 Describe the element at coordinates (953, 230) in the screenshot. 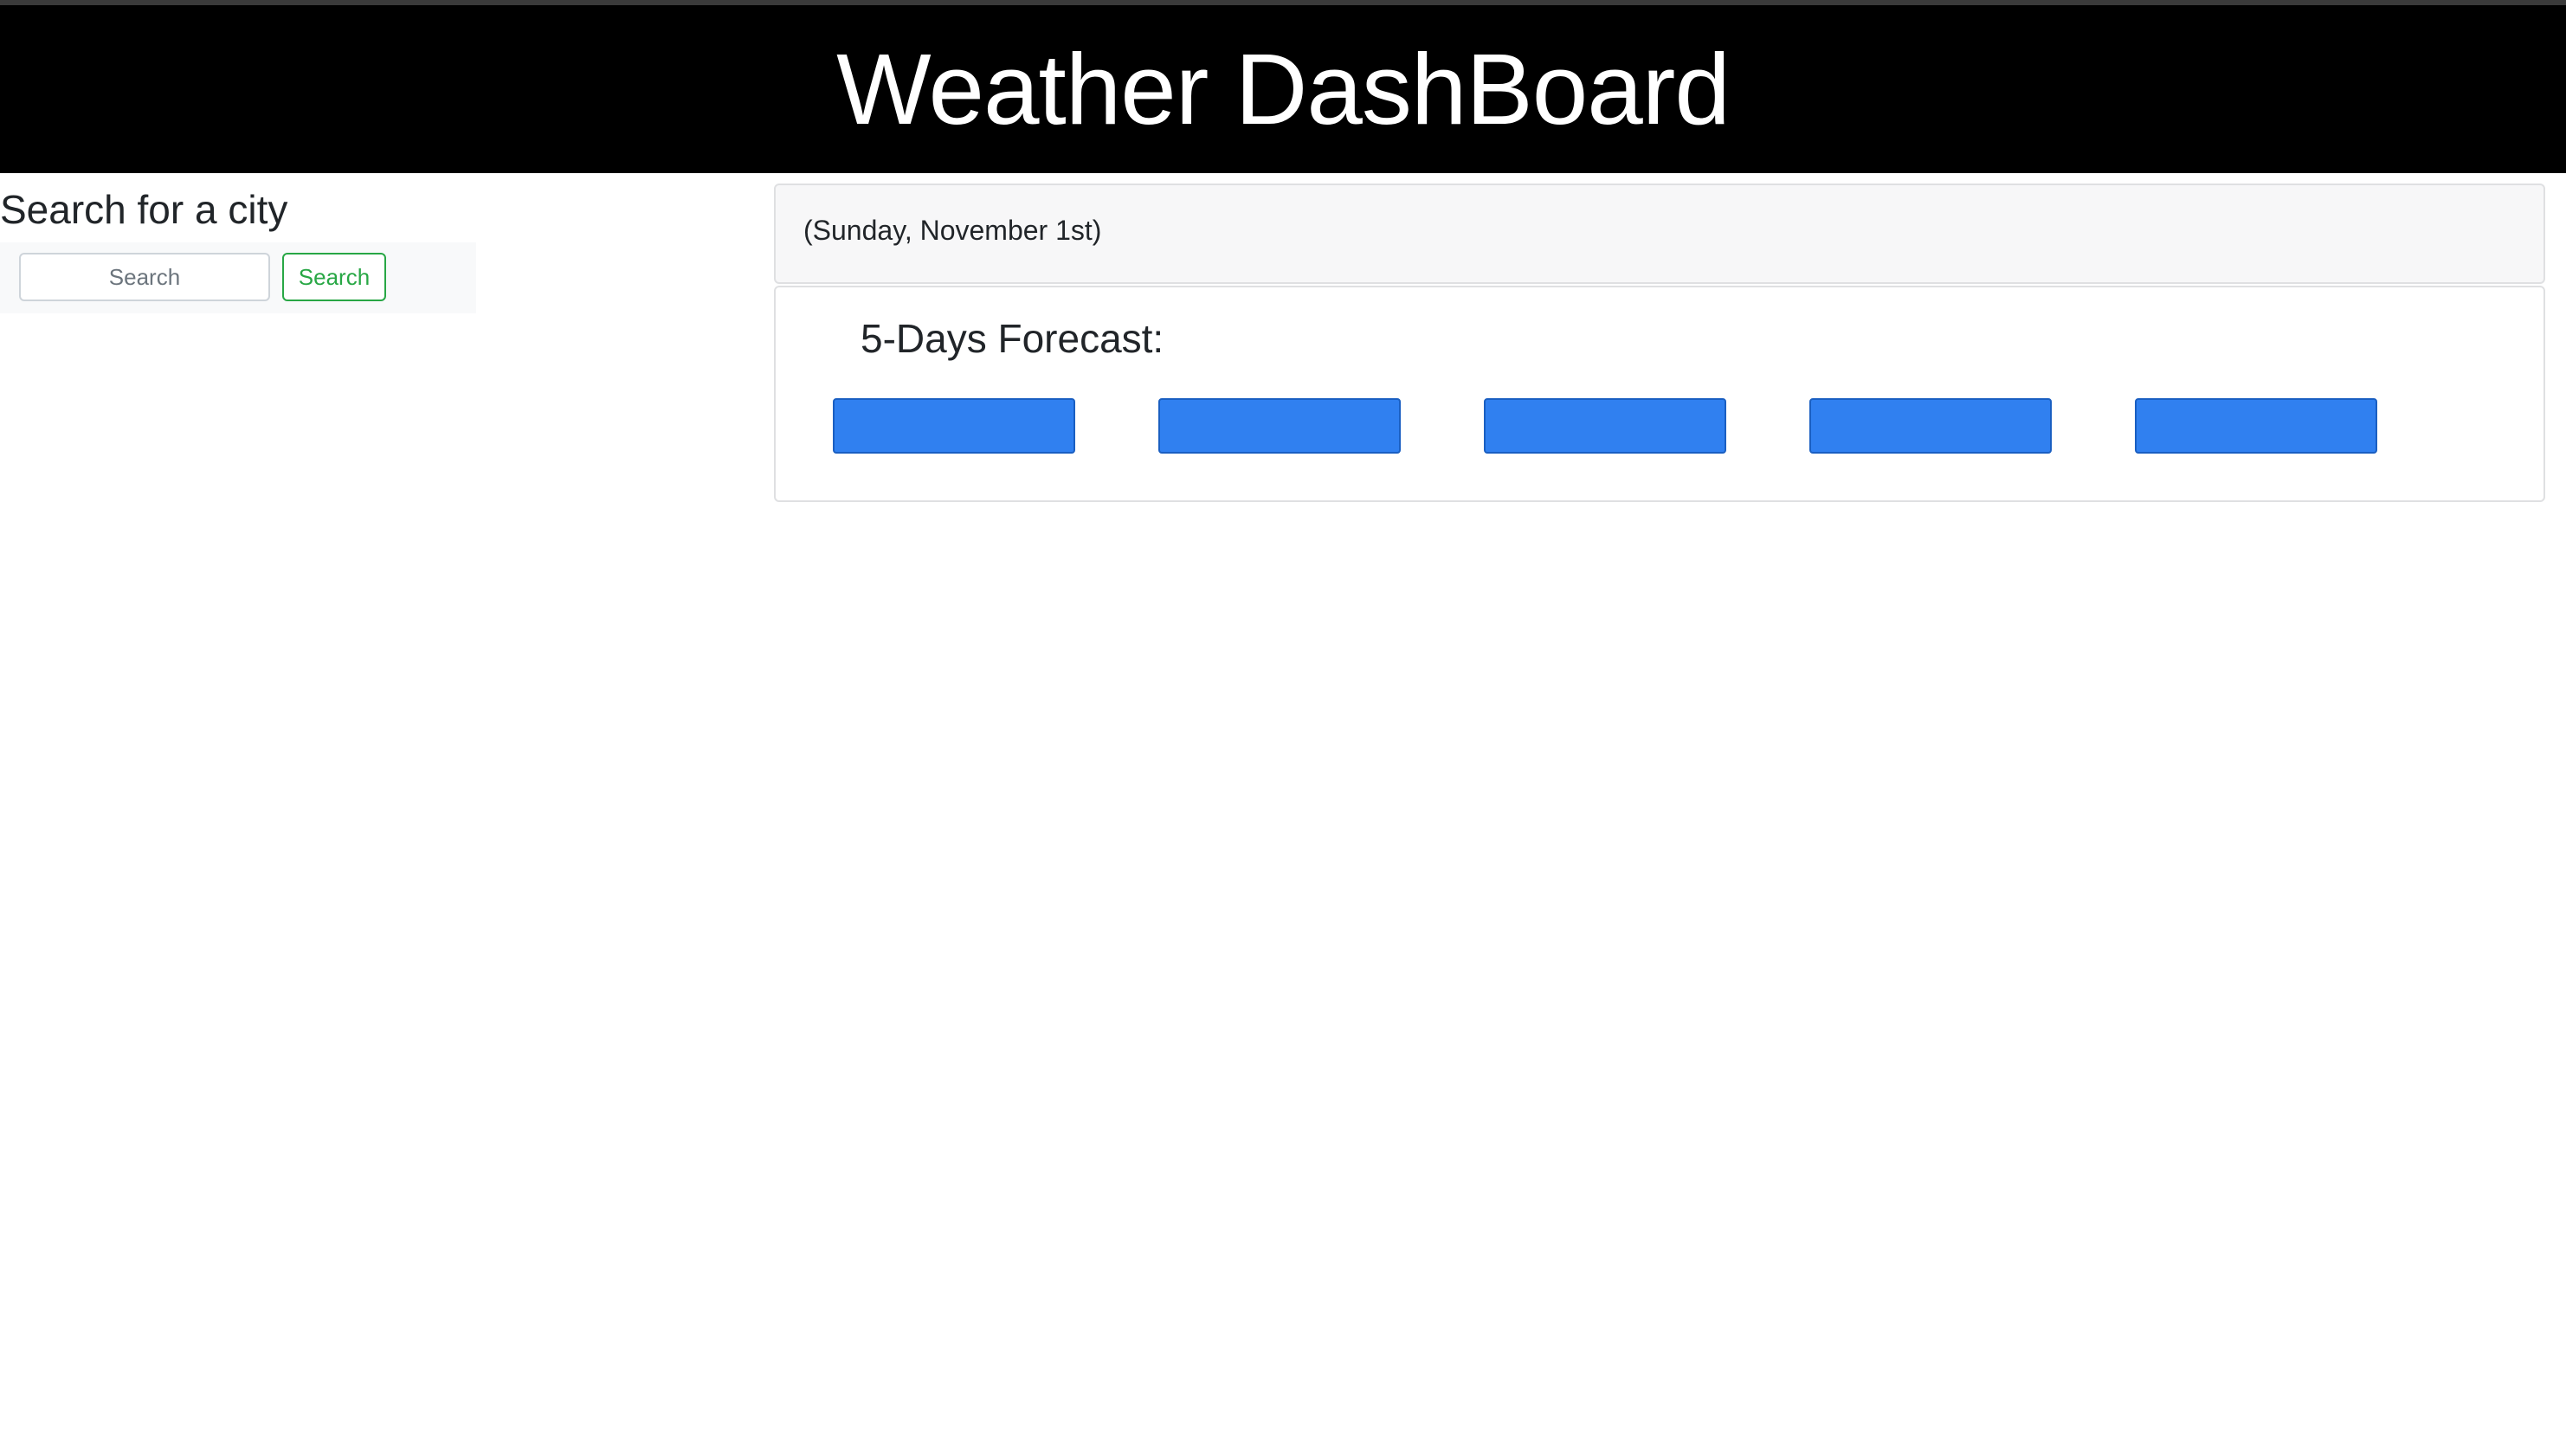

I see `current-date: (Sunday, November 1st)` at that location.